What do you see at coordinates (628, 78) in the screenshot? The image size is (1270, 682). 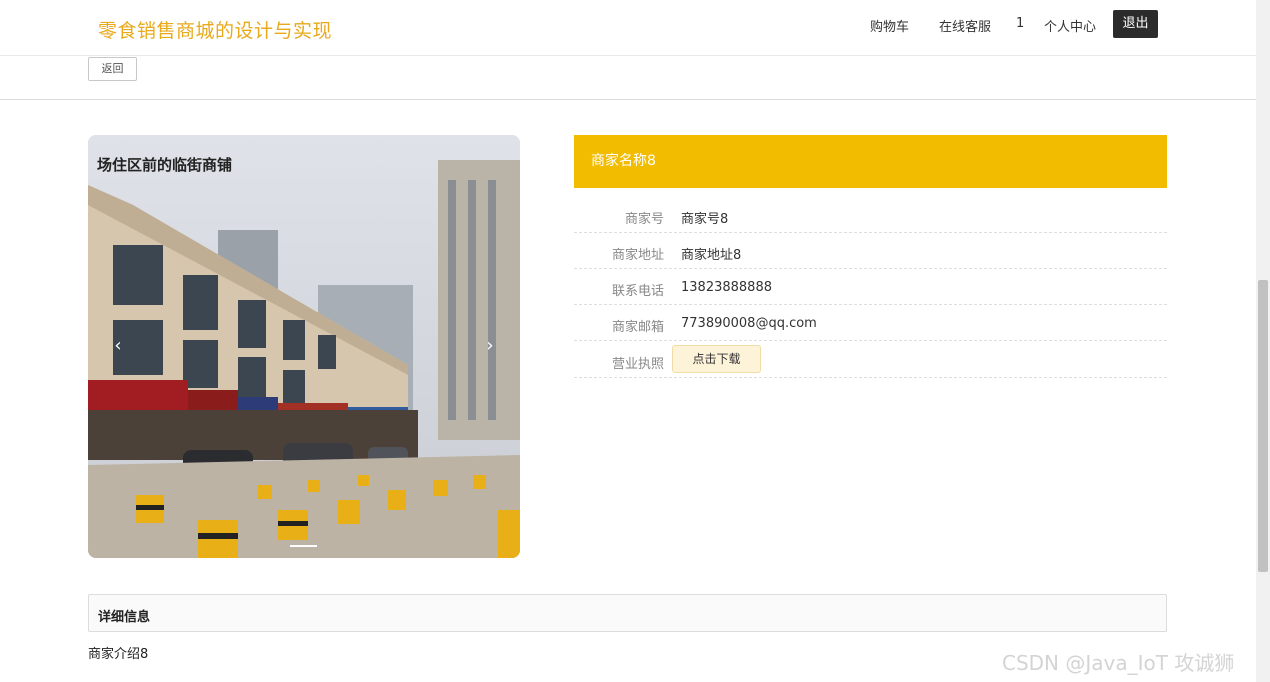 I see `action-bar: 返回` at bounding box center [628, 78].